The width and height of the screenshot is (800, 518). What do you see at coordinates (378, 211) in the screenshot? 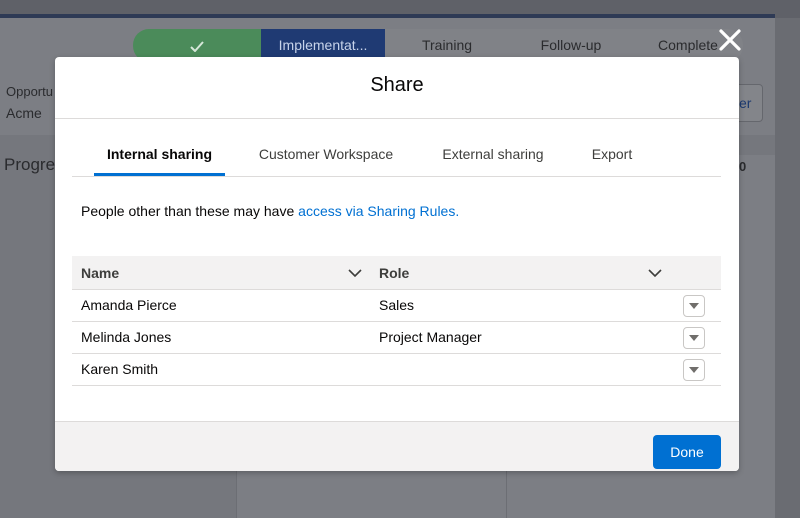
I see `sharing-rules-link: access via Sharing Rules.` at bounding box center [378, 211].